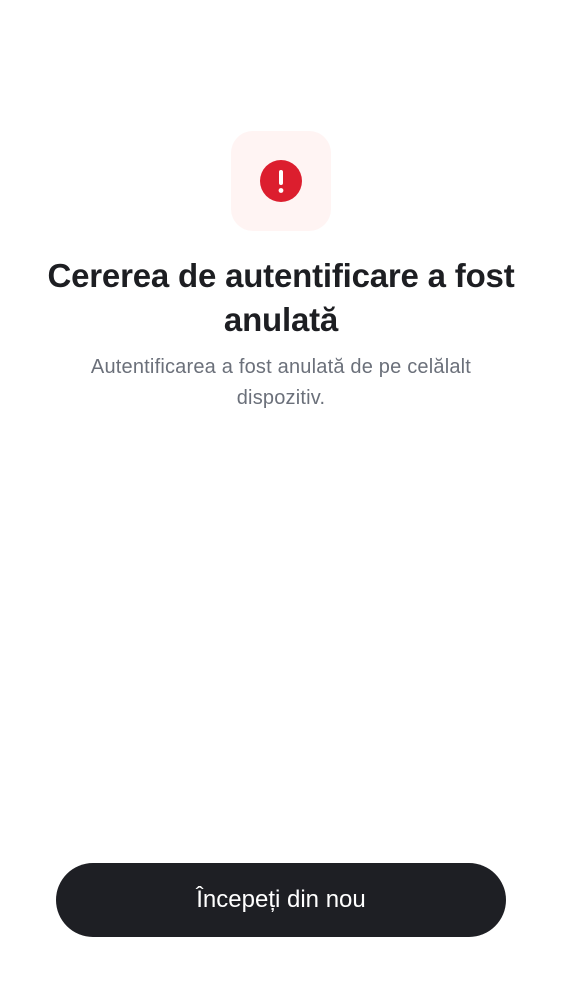 This screenshot has width=562, height=1000. Describe the element at coordinates (281, 297) in the screenshot. I see `page-title: Cererea de autentificare a fost anulată` at that location.